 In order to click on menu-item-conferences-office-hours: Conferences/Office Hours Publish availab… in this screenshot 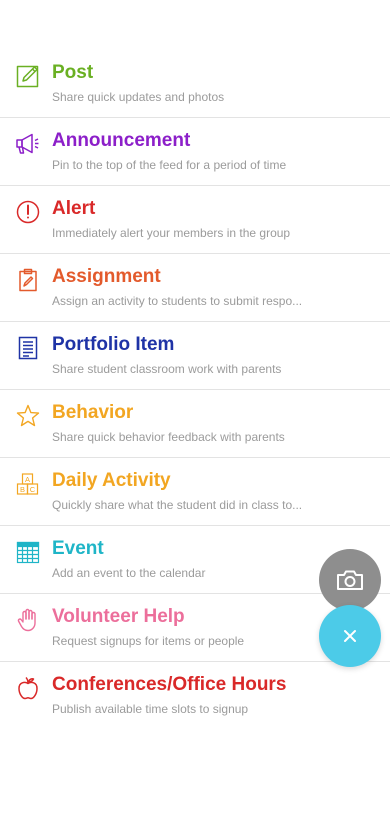, I will do `click(195, 695)`.